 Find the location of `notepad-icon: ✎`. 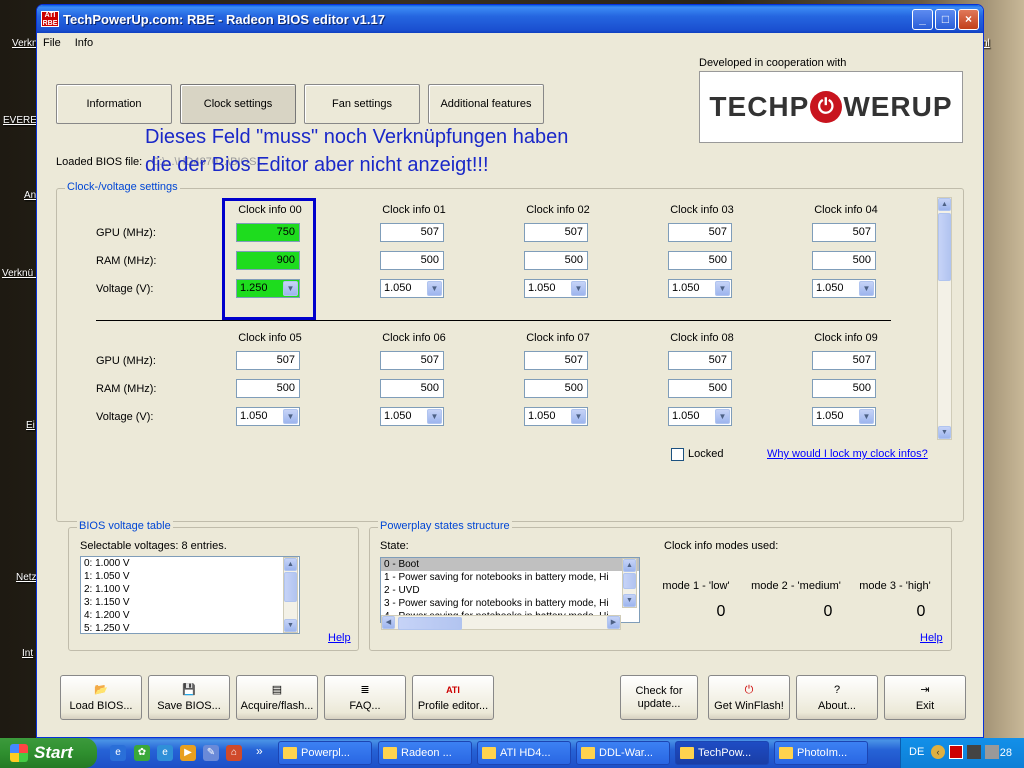

notepad-icon: ✎ is located at coordinates (211, 753).